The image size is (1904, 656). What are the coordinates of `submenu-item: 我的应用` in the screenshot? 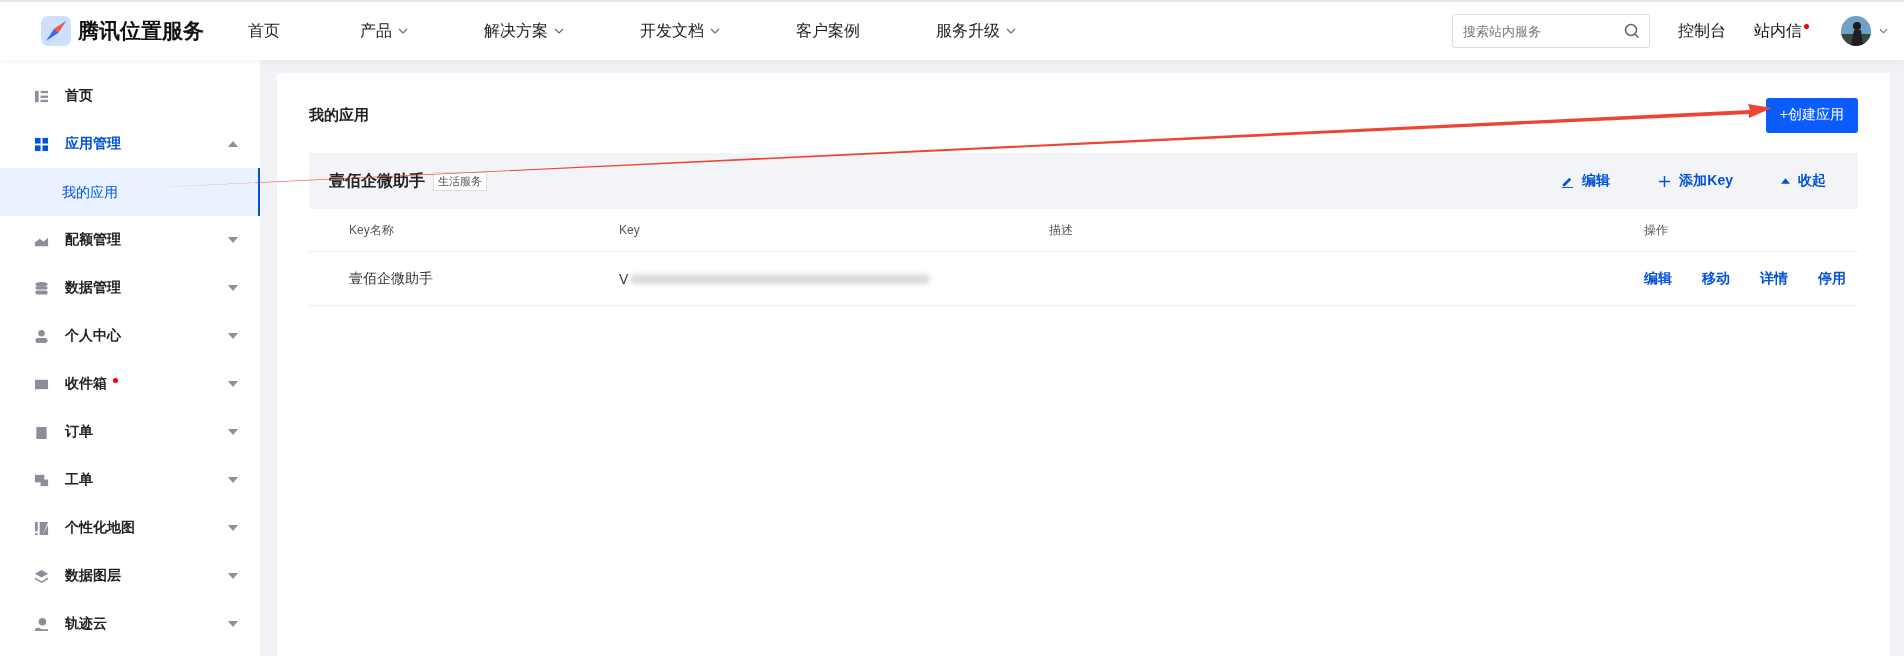 It's located at (130, 192).